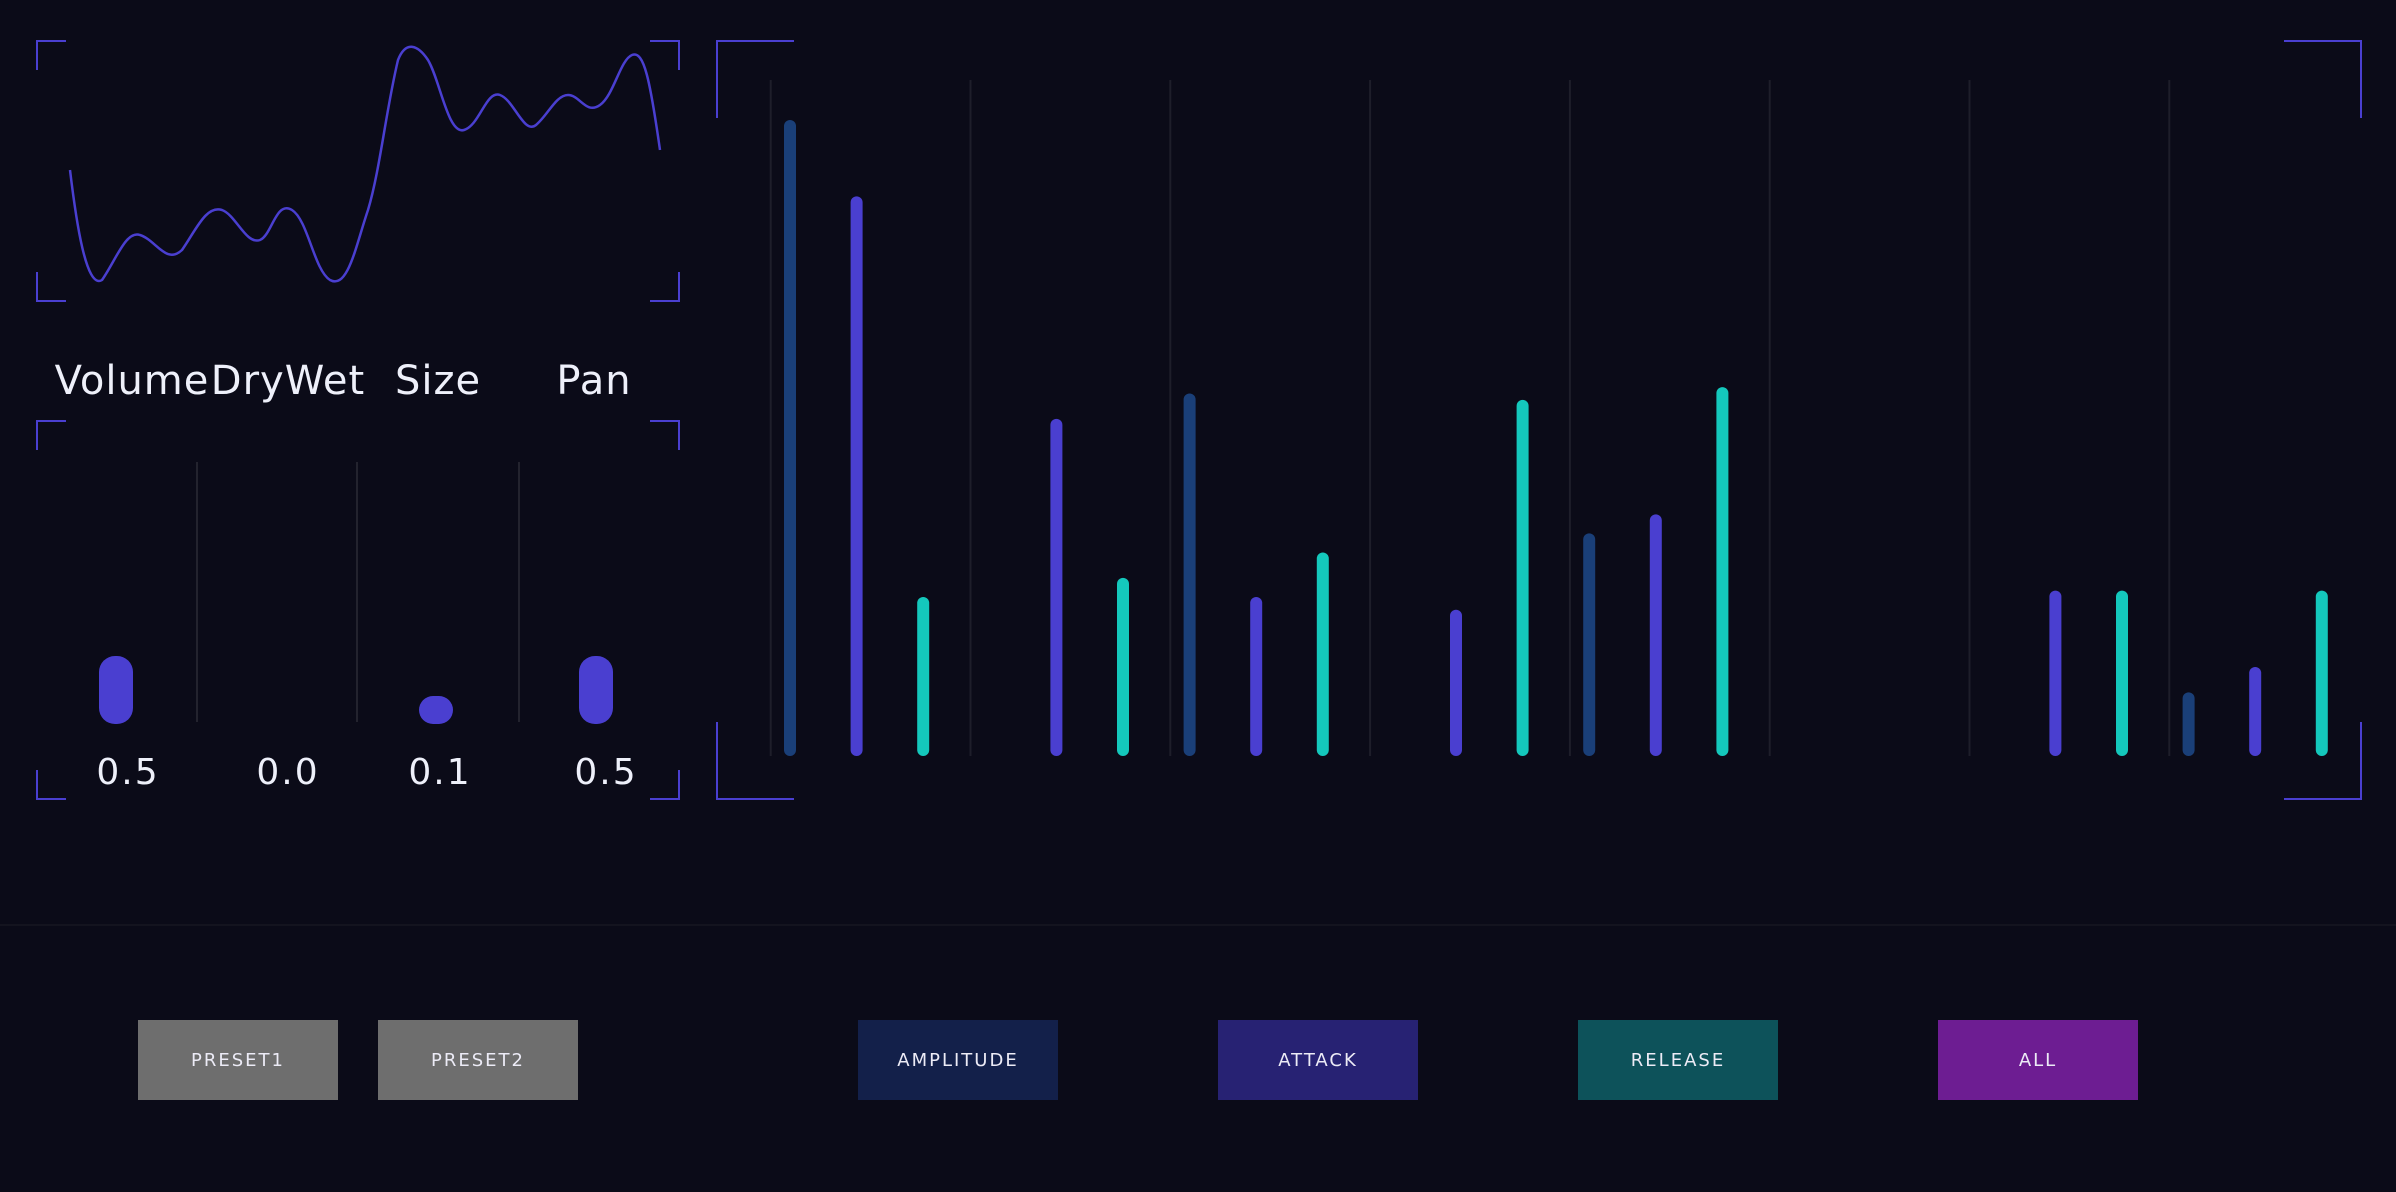  What do you see at coordinates (1678, 1060) in the screenshot?
I see `release-button: RELEASE` at bounding box center [1678, 1060].